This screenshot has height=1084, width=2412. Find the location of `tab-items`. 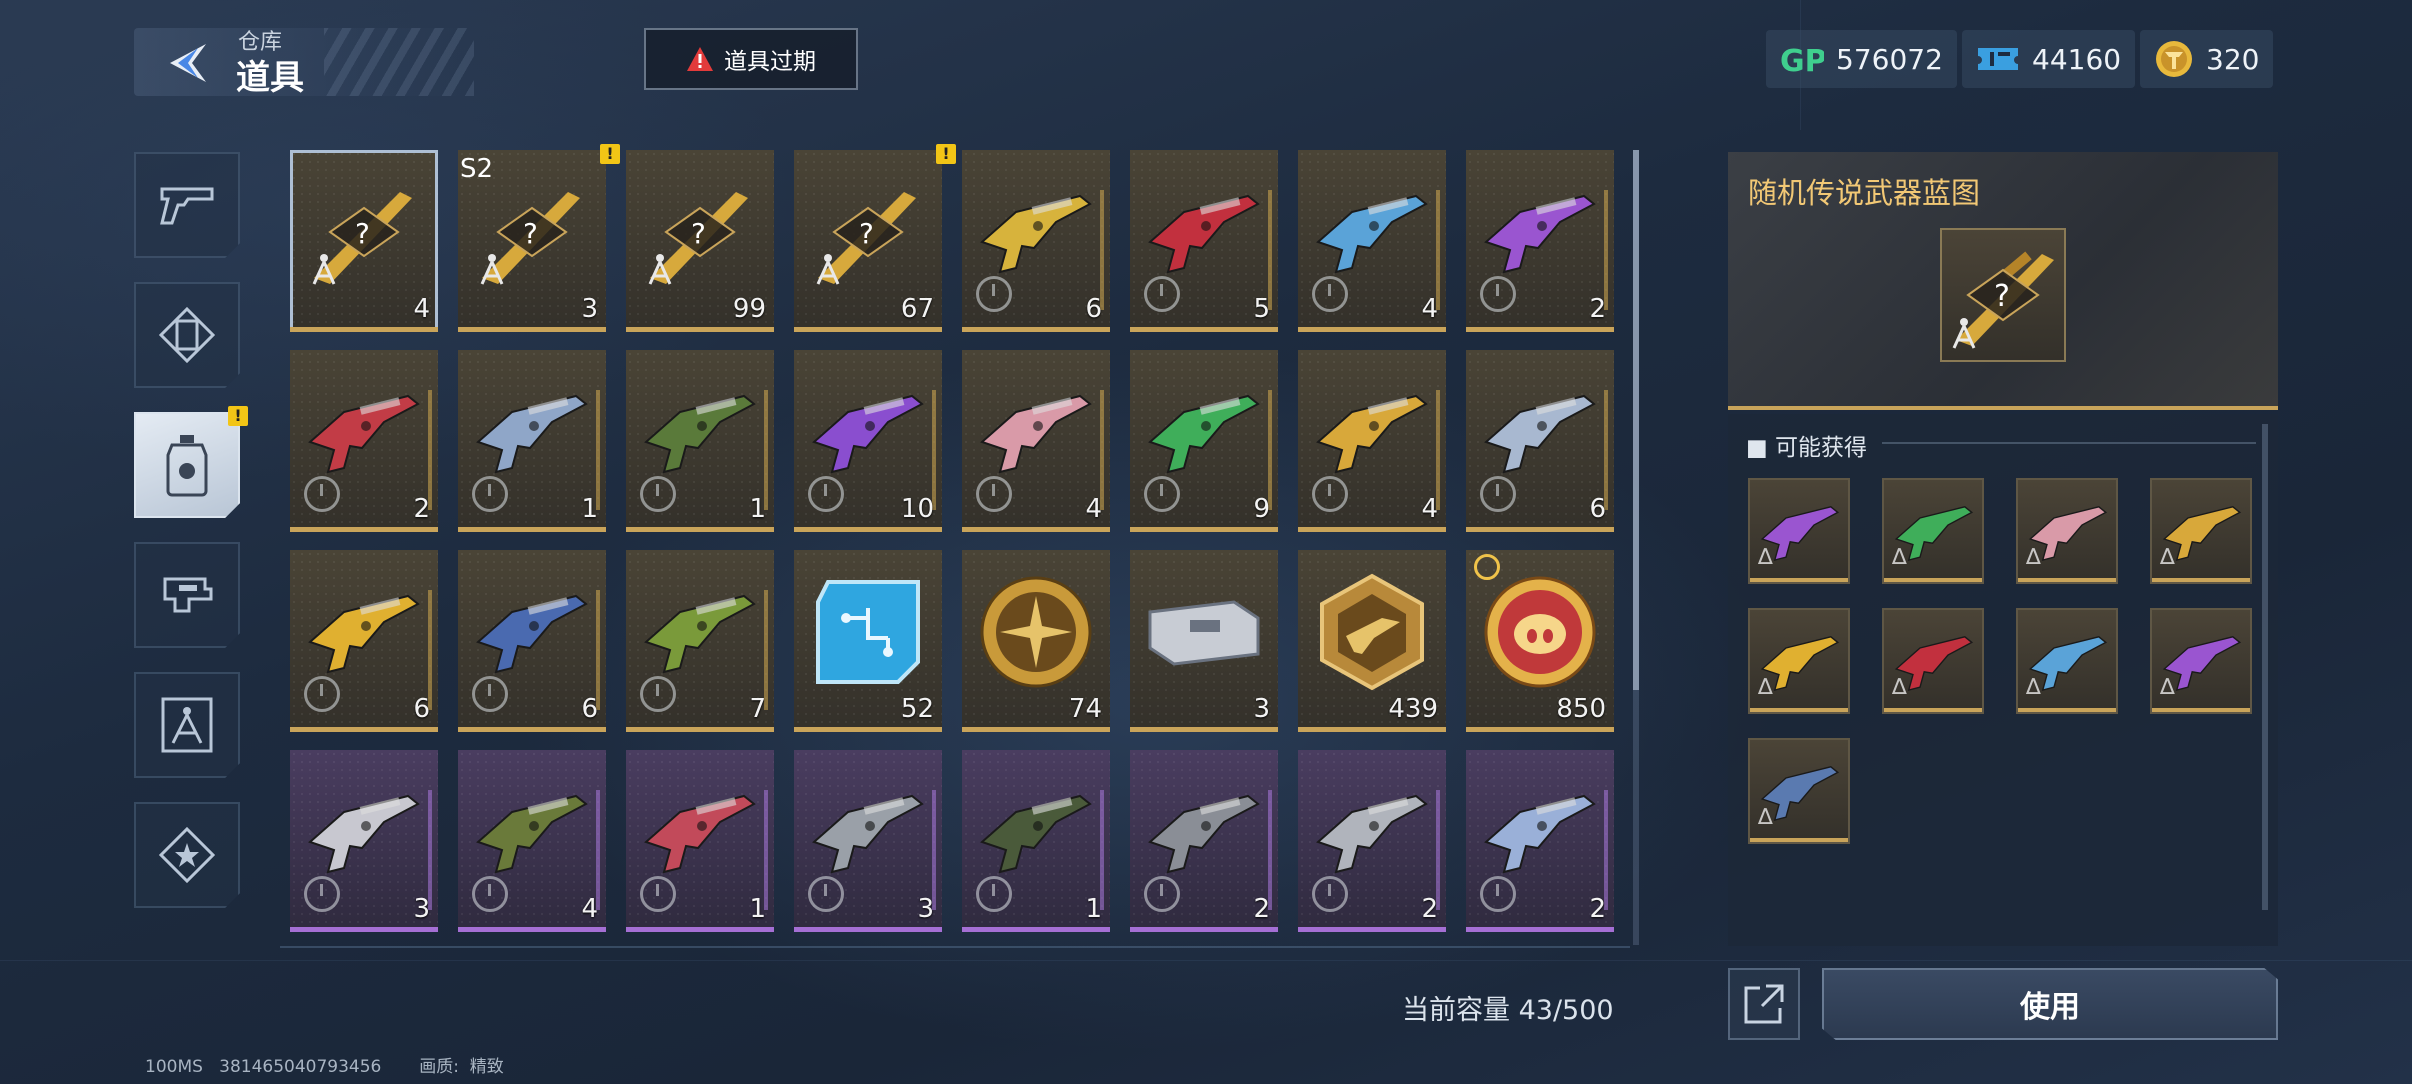

tab-items is located at coordinates (187, 465).